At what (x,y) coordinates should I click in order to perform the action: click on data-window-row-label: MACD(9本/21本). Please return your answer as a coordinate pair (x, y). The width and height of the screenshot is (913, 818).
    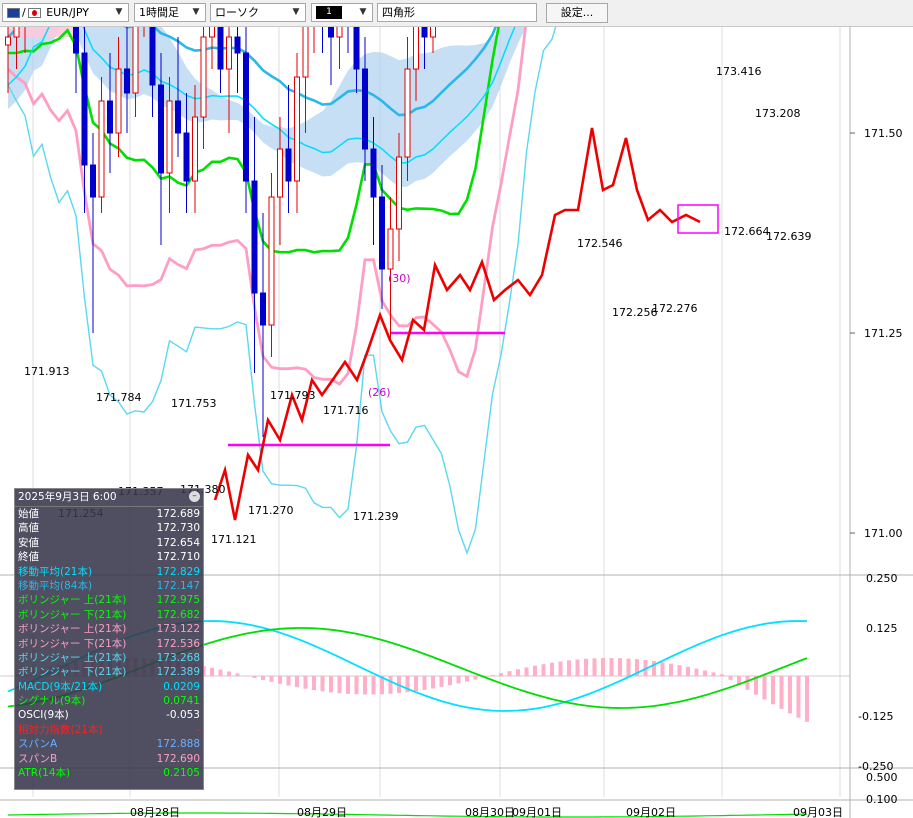
    Looking at the image, I should click on (60, 686).